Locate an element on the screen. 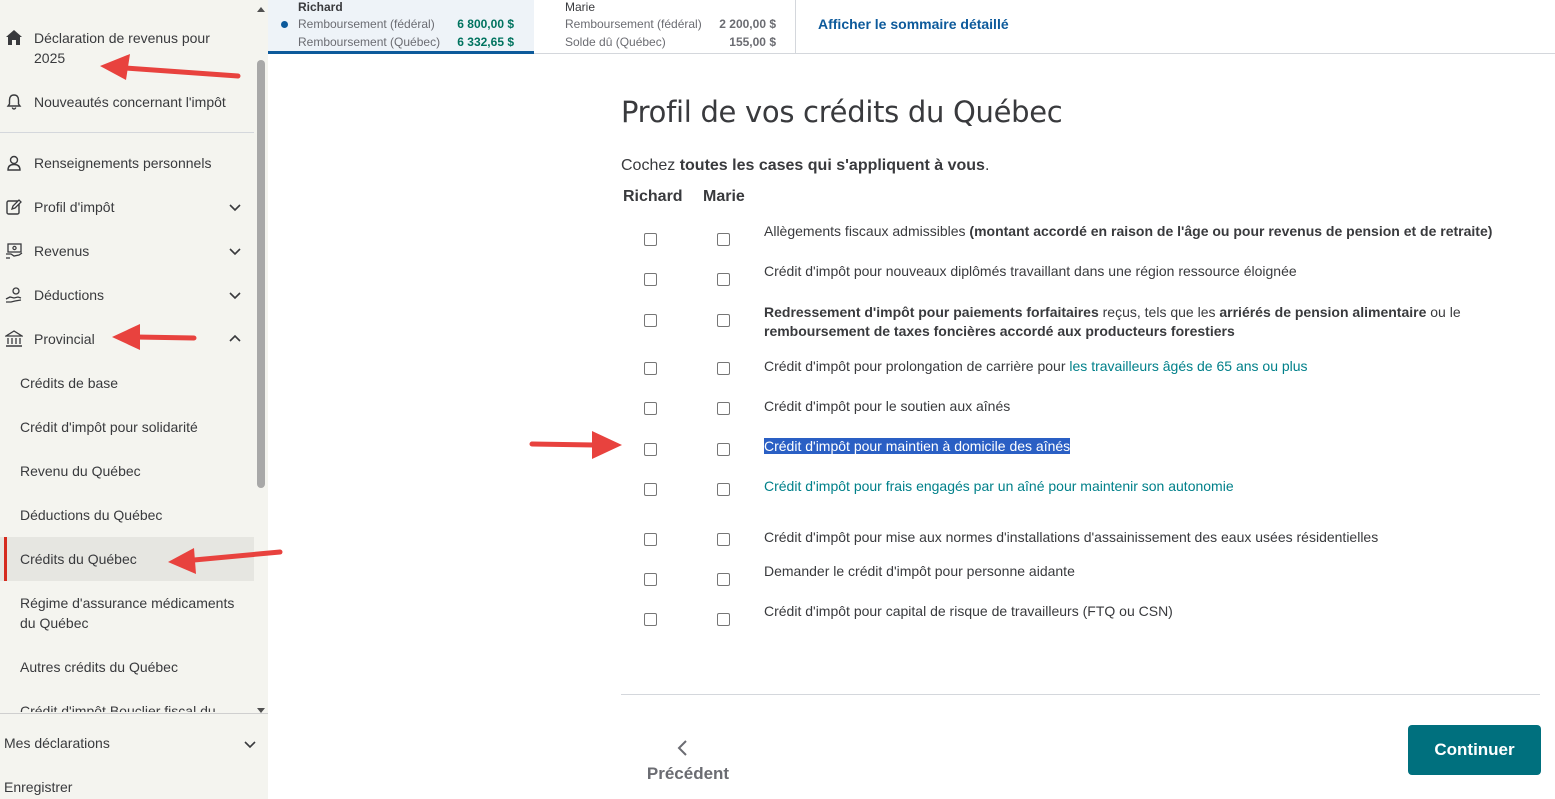  sidebar-subitem-label: Crédit d'impôt Bouclier fiscal du is located at coordinates (118, 707).